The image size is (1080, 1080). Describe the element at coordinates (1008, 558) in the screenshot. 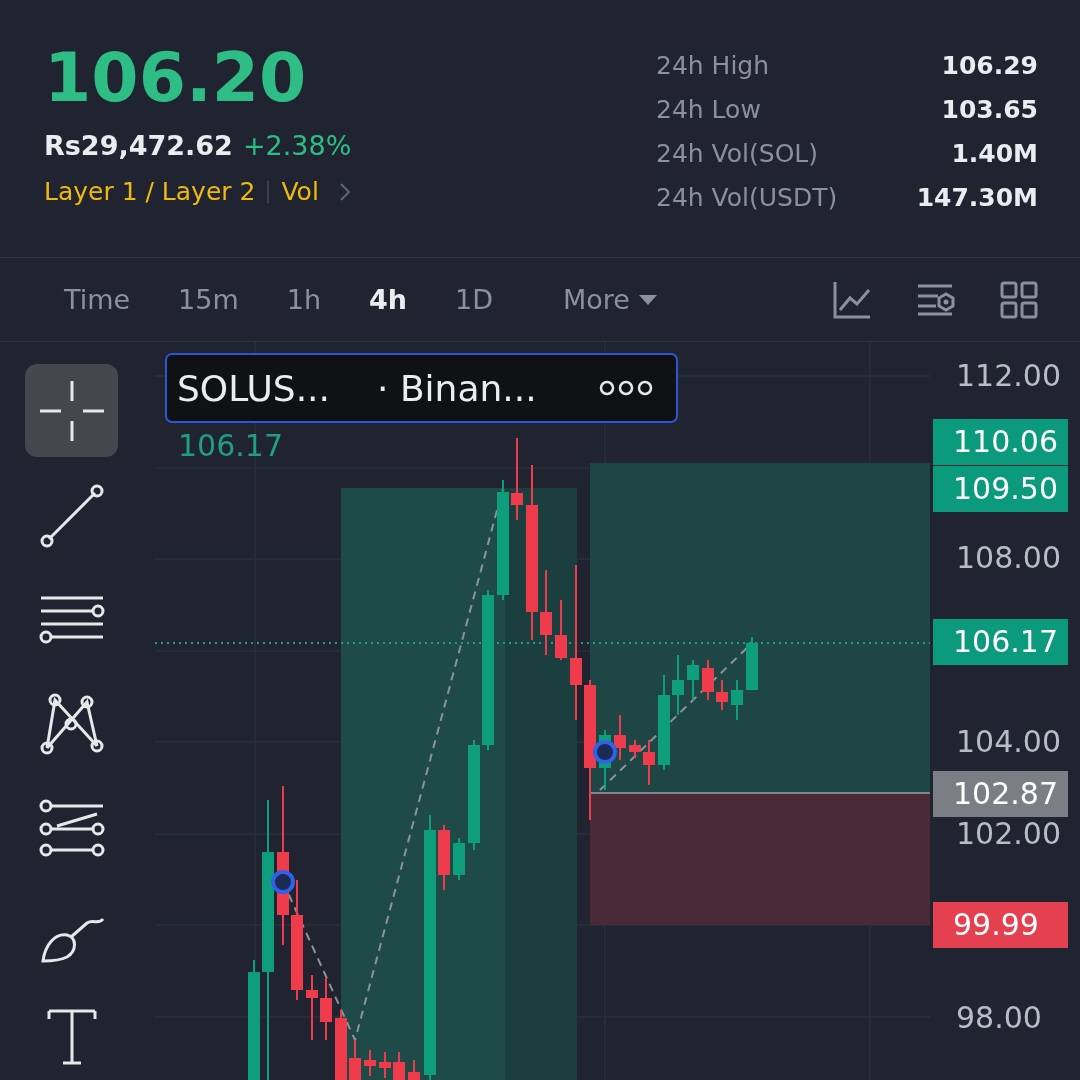

I see `axis-label: 108.00` at that location.